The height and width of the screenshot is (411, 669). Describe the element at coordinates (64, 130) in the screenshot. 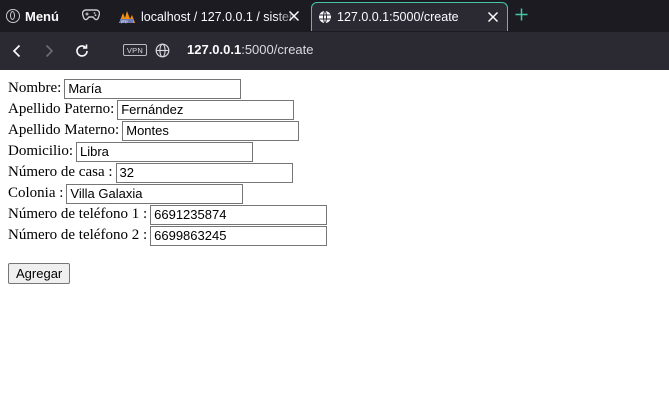

I see `apellido-materno-label: Apellido Materno:` at that location.